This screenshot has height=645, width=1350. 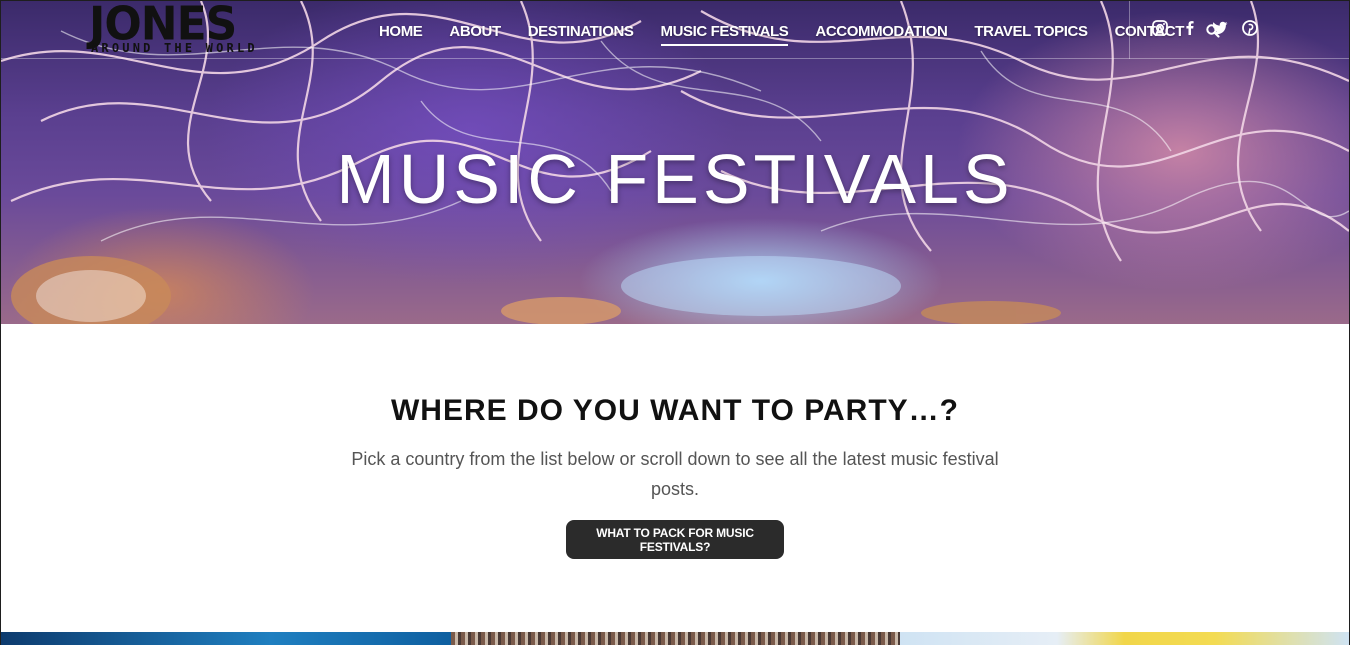 What do you see at coordinates (1250, 28) in the screenshot?
I see `pinterest-icon` at bounding box center [1250, 28].